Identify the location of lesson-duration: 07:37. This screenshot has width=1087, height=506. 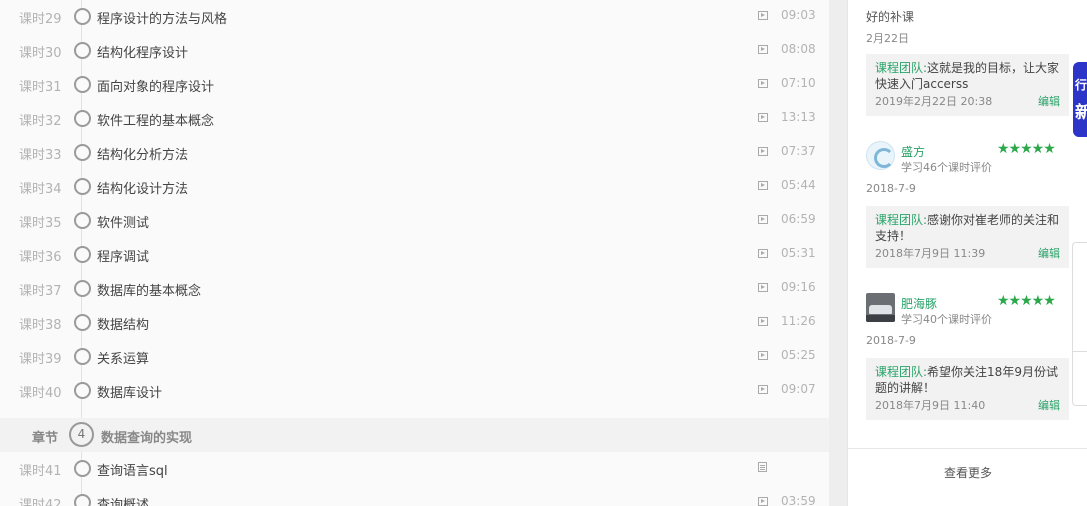
(798, 151).